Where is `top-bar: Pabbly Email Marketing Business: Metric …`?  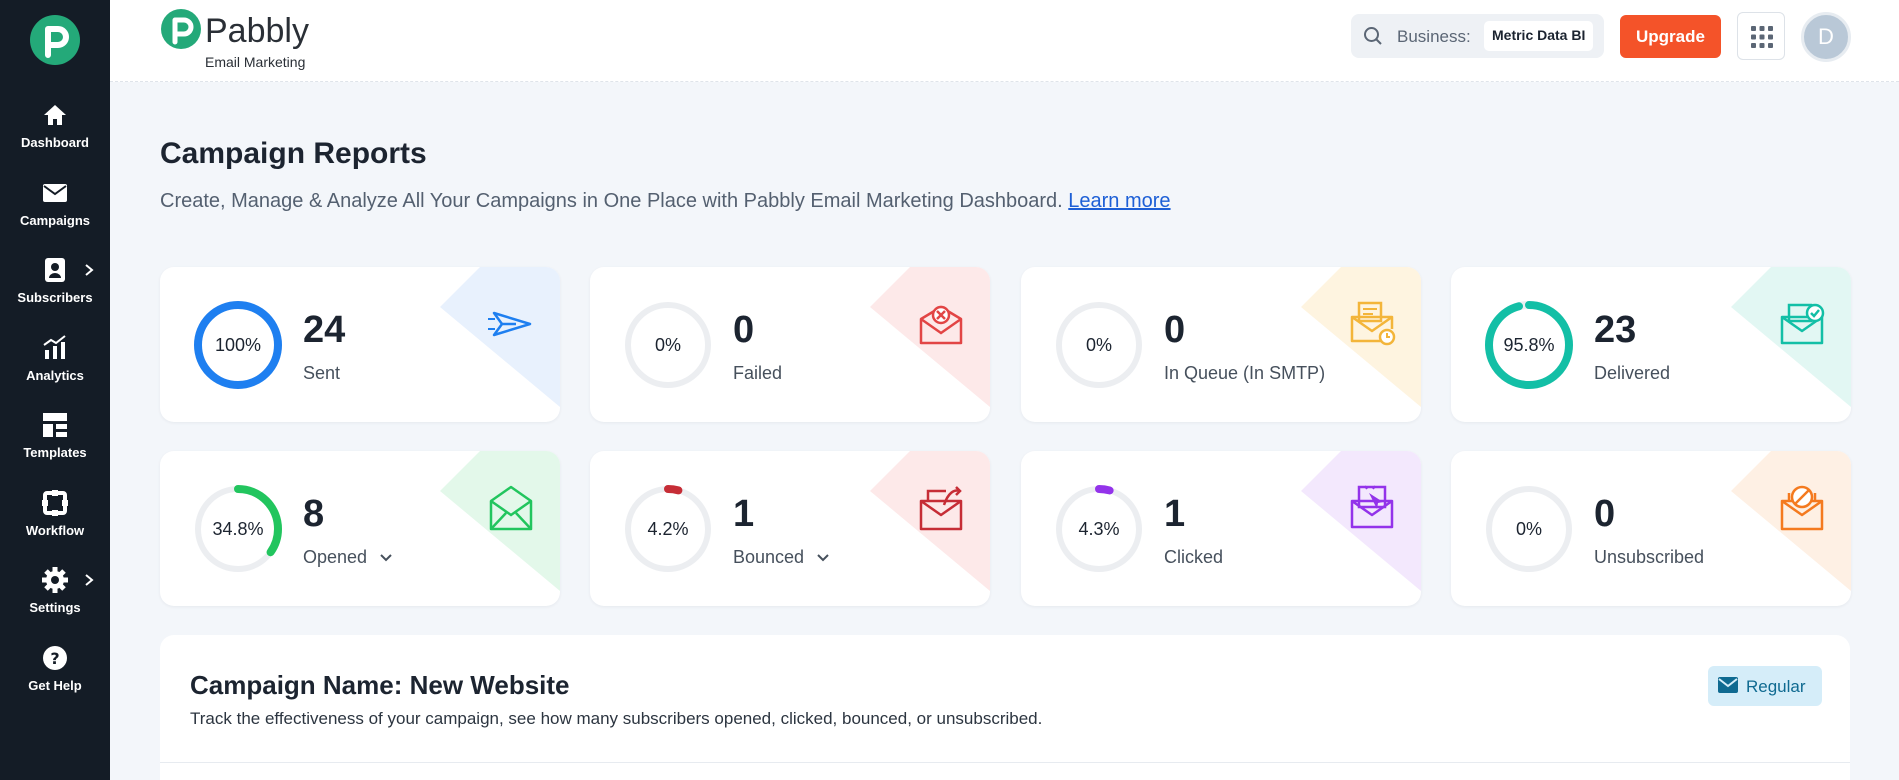 top-bar: Pabbly Email Marketing Business: Metric … is located at coordinates (1004, 41).